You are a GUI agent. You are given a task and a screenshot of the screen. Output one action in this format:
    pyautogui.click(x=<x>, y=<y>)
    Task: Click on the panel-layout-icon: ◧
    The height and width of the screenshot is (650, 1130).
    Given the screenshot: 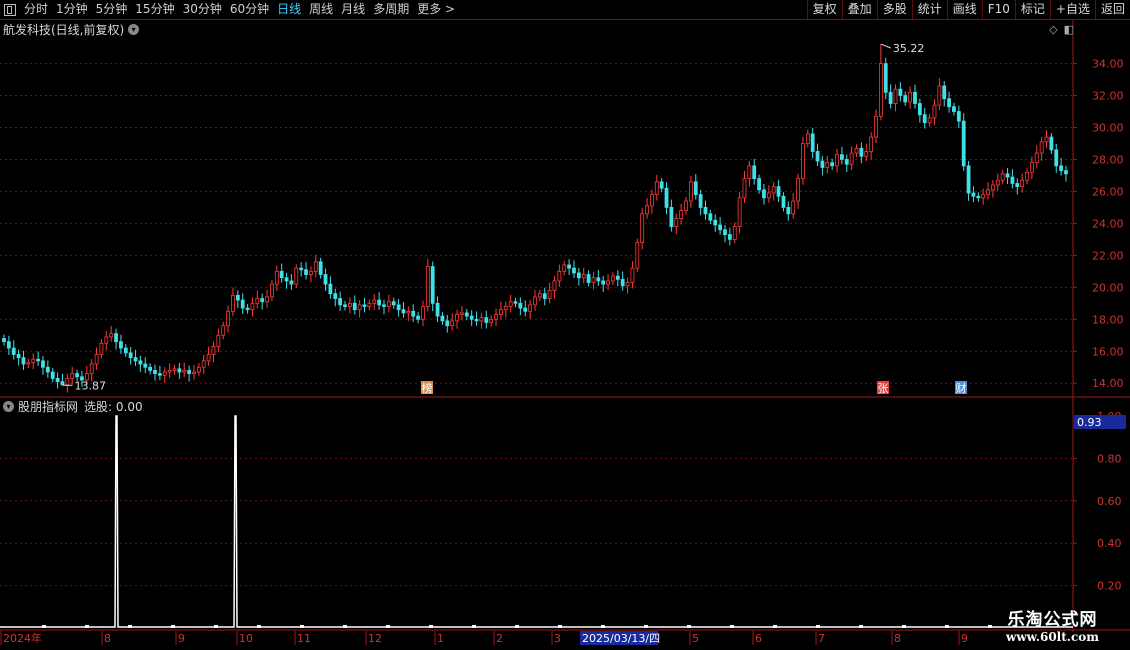 What is the action you would take?
    pyautogui.click(x=1069, y=29)
    